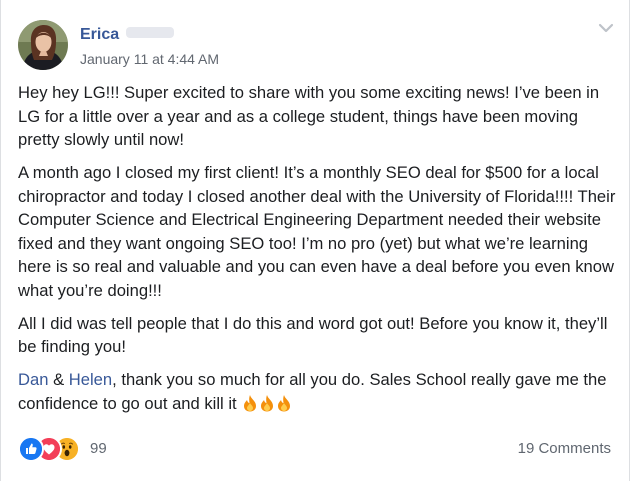 The image size is (630, 481). Describe the element at coordinates (564, 448) in the screenshot. I see `comments-count-link: 19 Comments` at that location.